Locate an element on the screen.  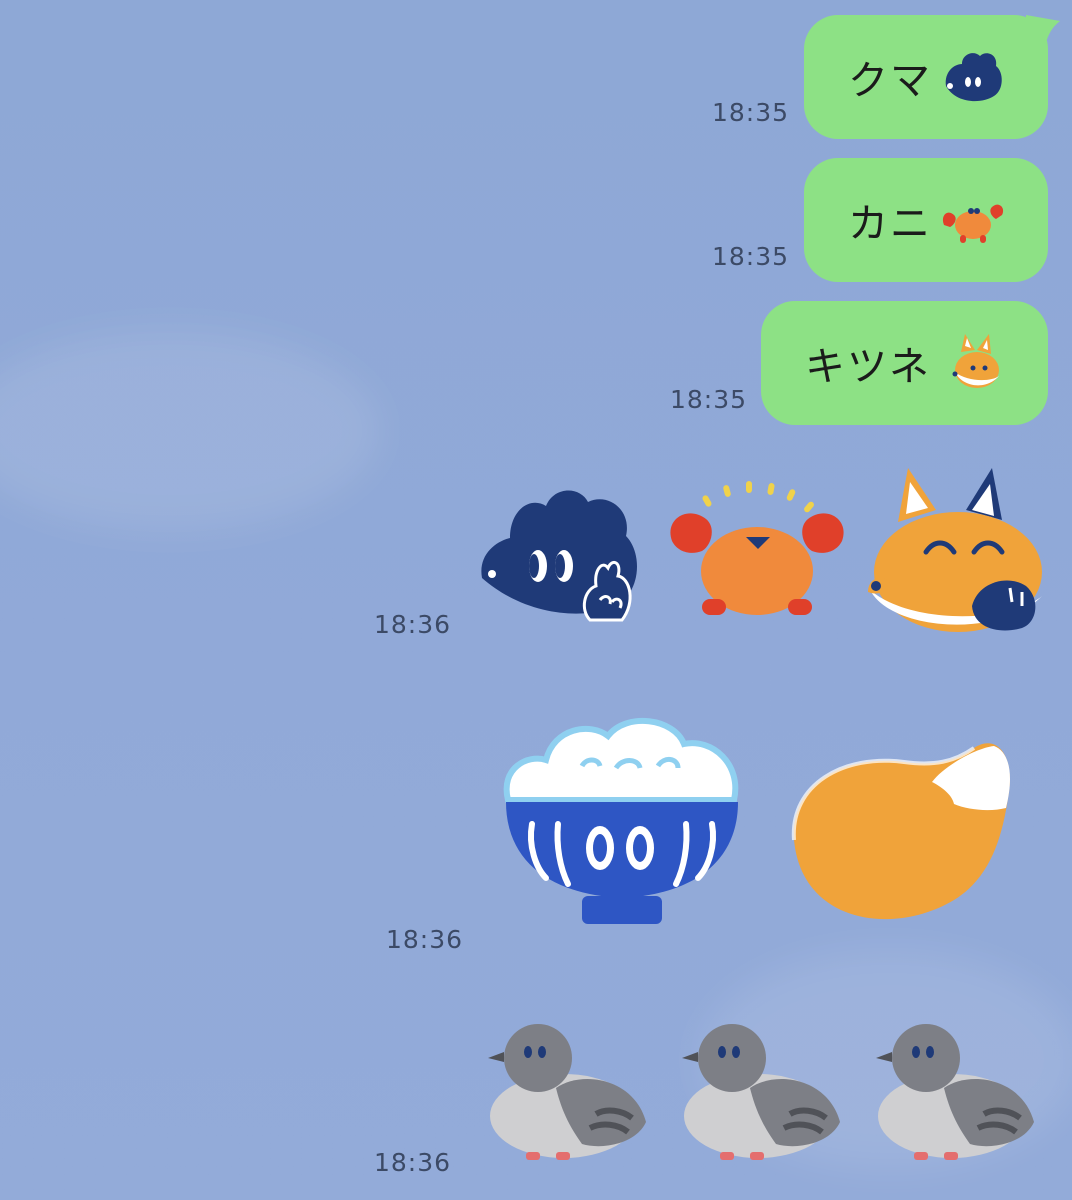
message-bubble: カニ is located at coordinates (926, 220).